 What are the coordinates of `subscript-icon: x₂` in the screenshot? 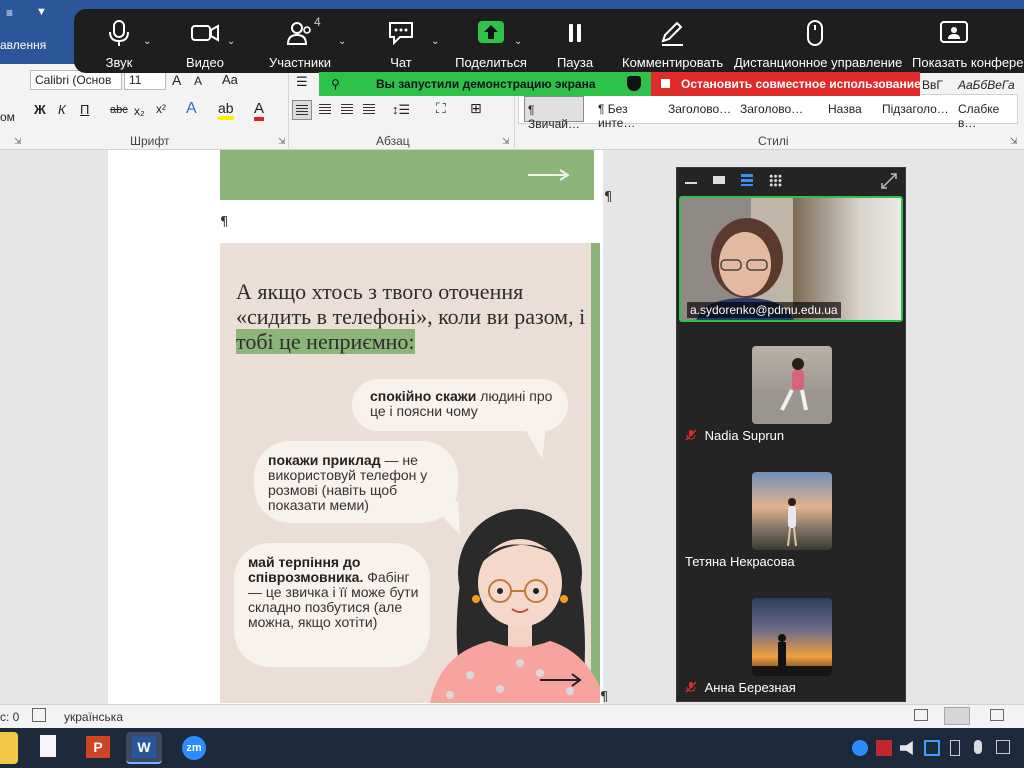 It's located at (139, 111).